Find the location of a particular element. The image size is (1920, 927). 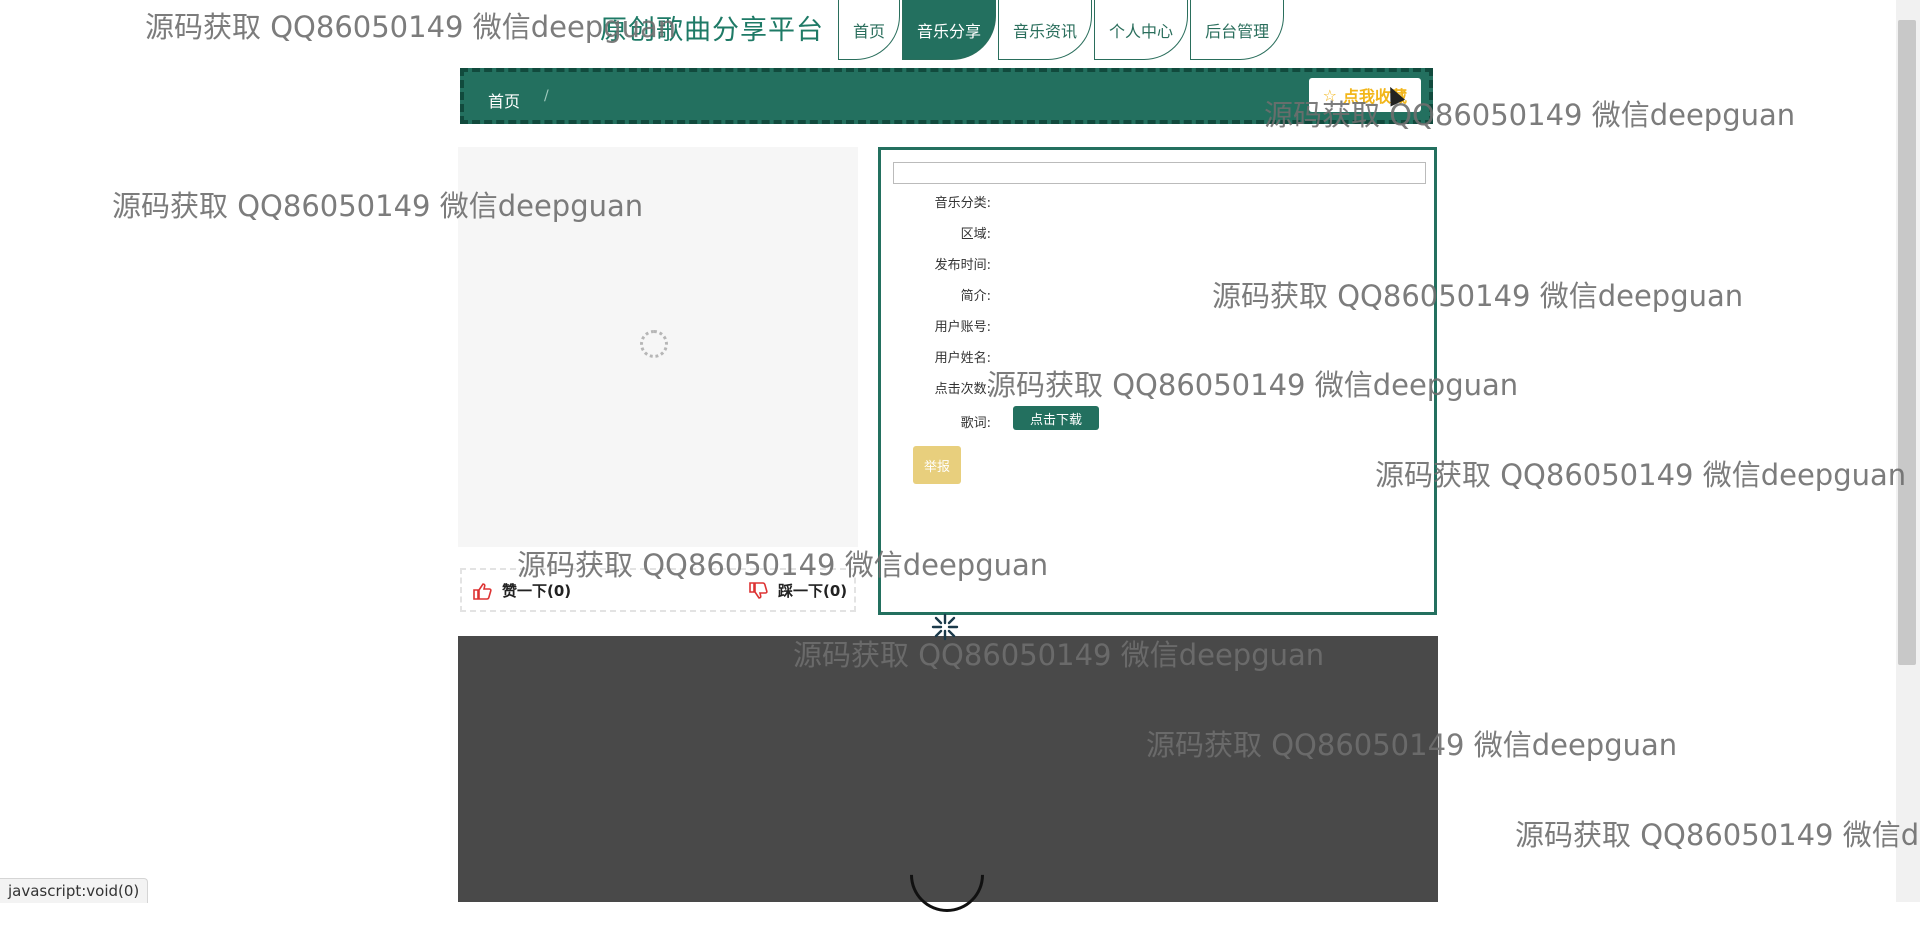

field-label-user-account: 用户账号: is located at coordinates (962, 327).